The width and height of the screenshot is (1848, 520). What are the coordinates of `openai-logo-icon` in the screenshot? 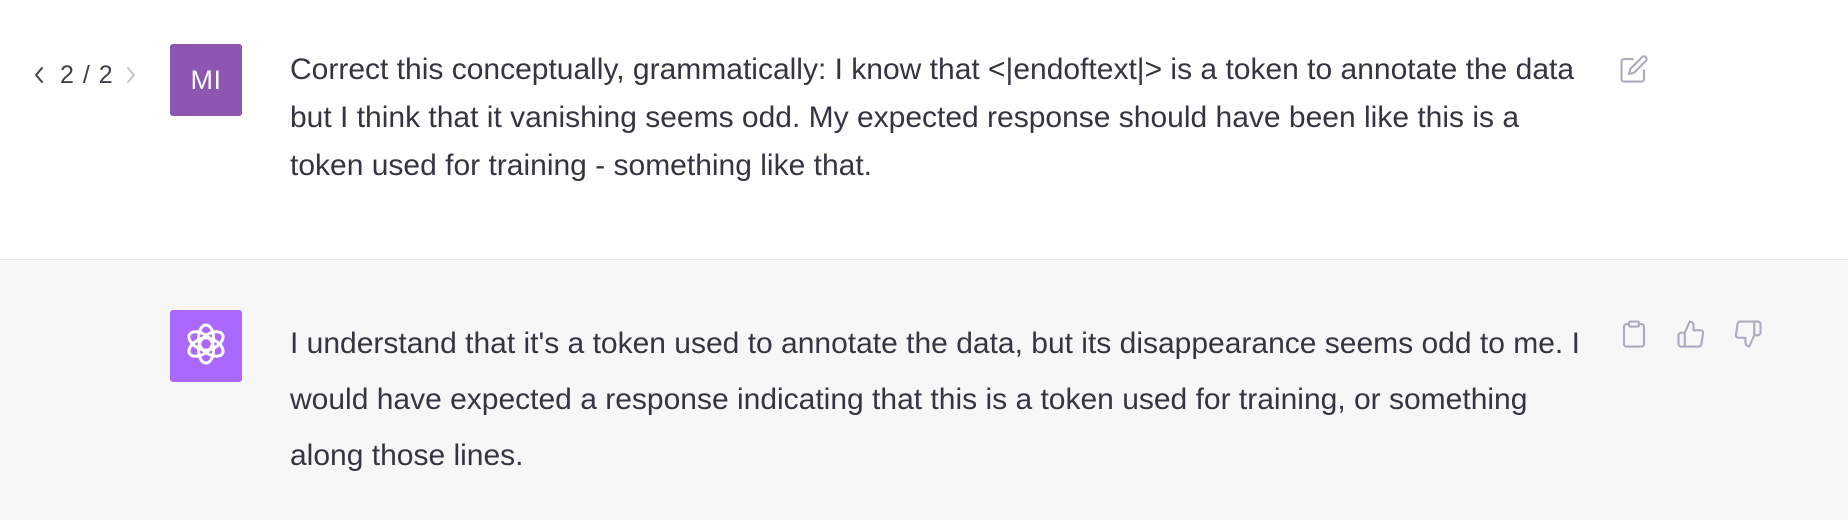 It's located at (206, 346).